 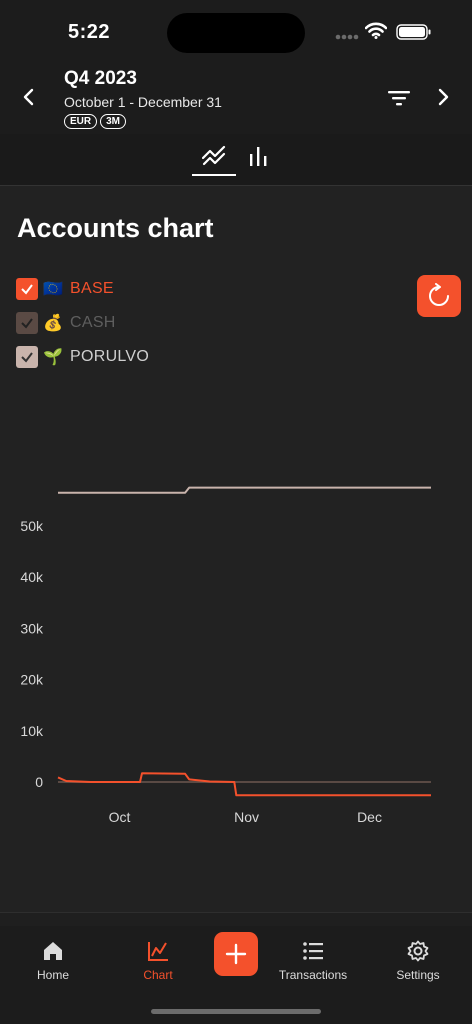 I want to click on period-chips: EUR 3M, so click(x=95, y=121).